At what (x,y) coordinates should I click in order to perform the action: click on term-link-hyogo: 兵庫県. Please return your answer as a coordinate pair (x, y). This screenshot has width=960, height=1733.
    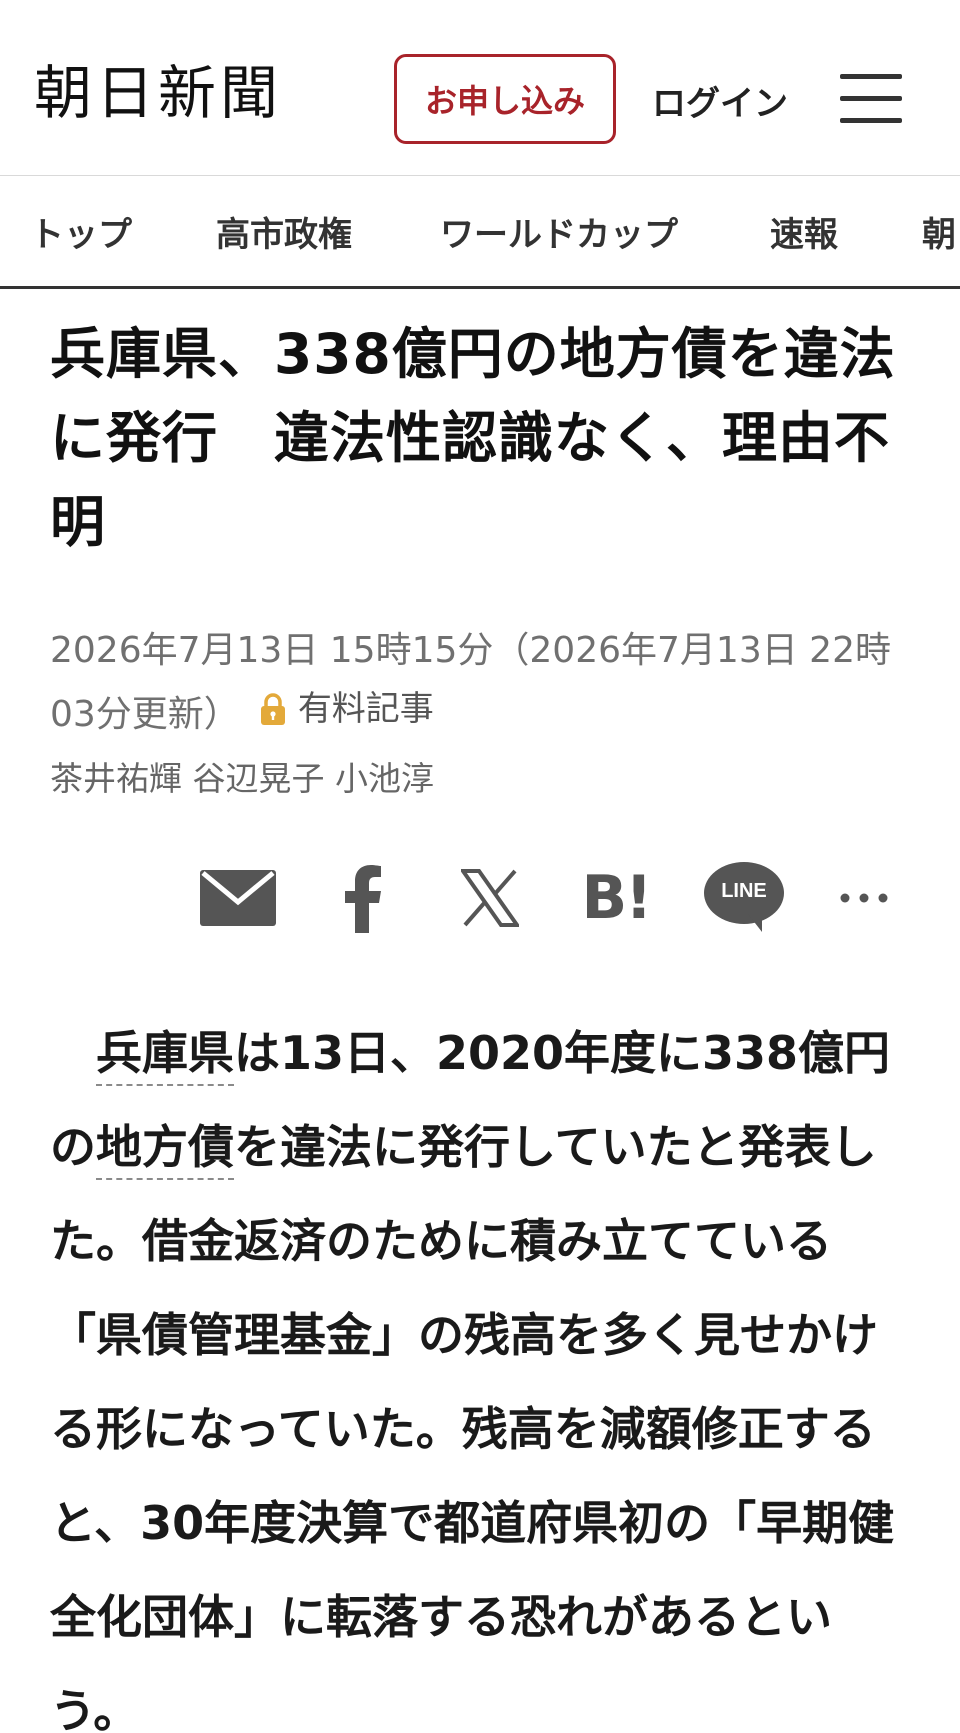
    Looking at the image, I should click on (165, 1056).